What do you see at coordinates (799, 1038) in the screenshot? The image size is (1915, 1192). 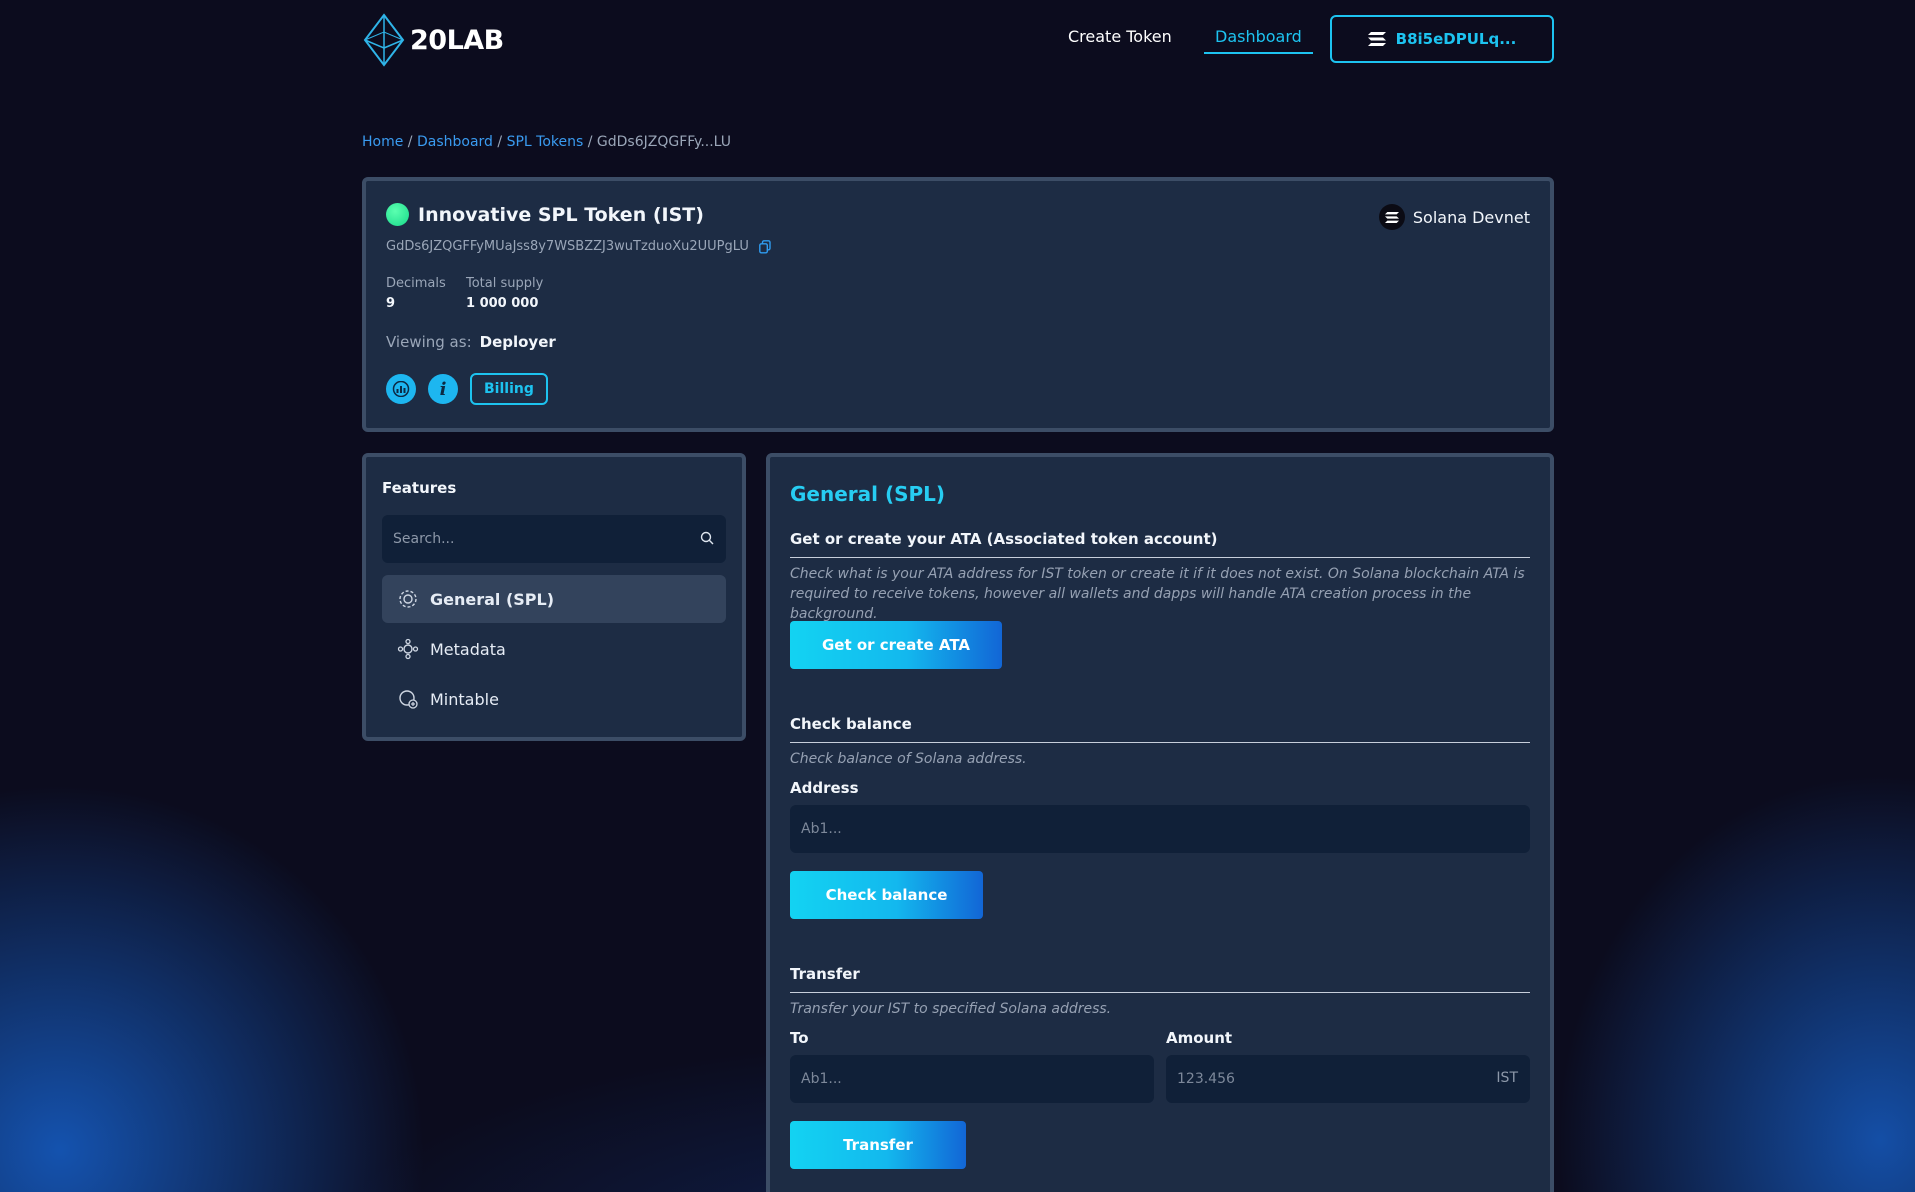 I see `to-label: To` at bounding box center [799, 1038].